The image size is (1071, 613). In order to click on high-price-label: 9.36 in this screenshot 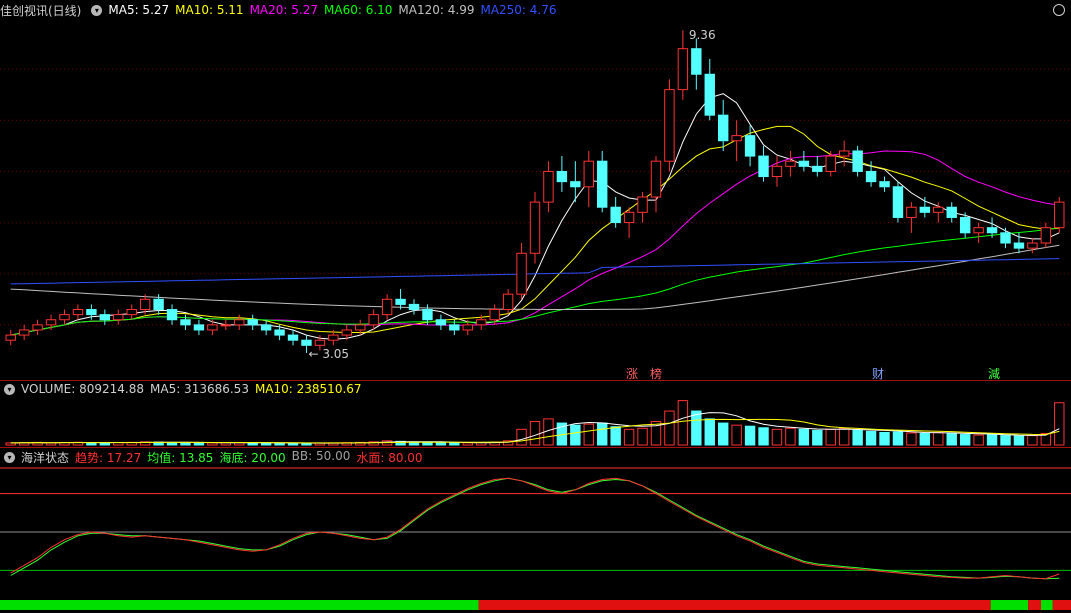, I will do `click(702, 35)`.